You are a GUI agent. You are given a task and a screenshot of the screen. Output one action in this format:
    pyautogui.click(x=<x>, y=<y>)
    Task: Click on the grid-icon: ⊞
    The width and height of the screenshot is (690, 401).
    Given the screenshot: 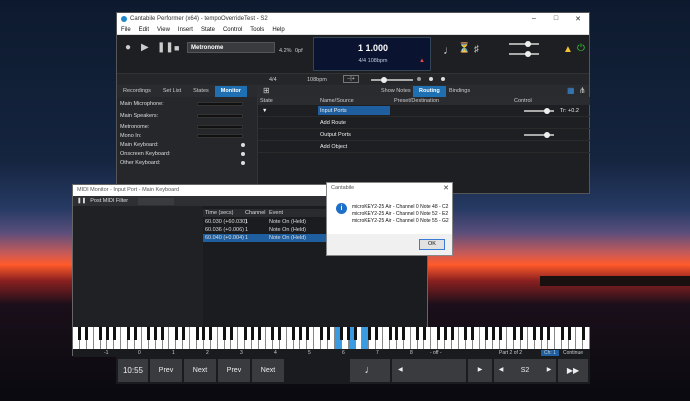 What is the action you would take?
    pyautogui.click(x=266, y=91)
    